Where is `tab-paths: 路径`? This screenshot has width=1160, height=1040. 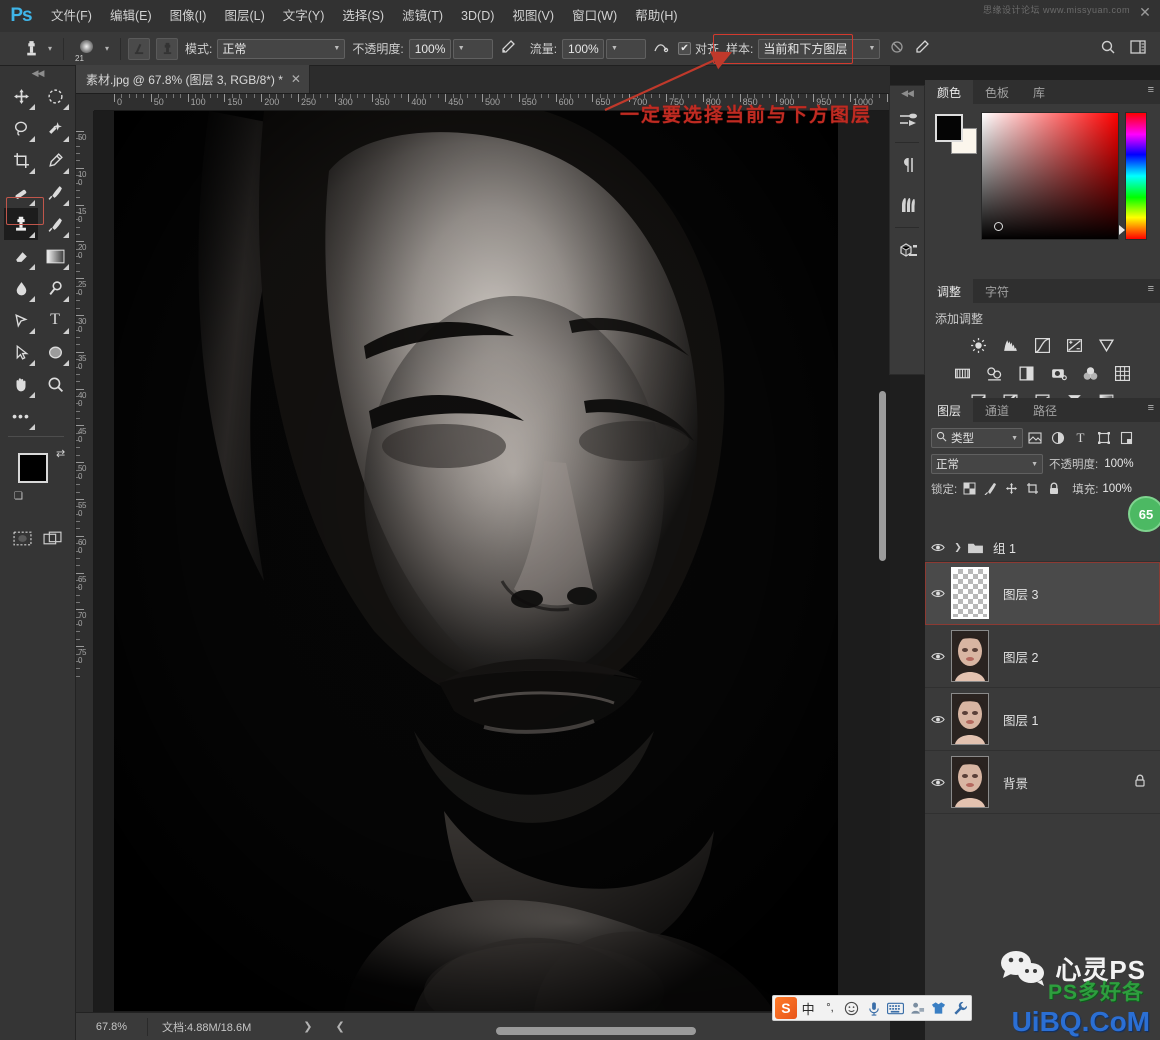
tab-paths: 路径 is located at coordinates (1045, 410).